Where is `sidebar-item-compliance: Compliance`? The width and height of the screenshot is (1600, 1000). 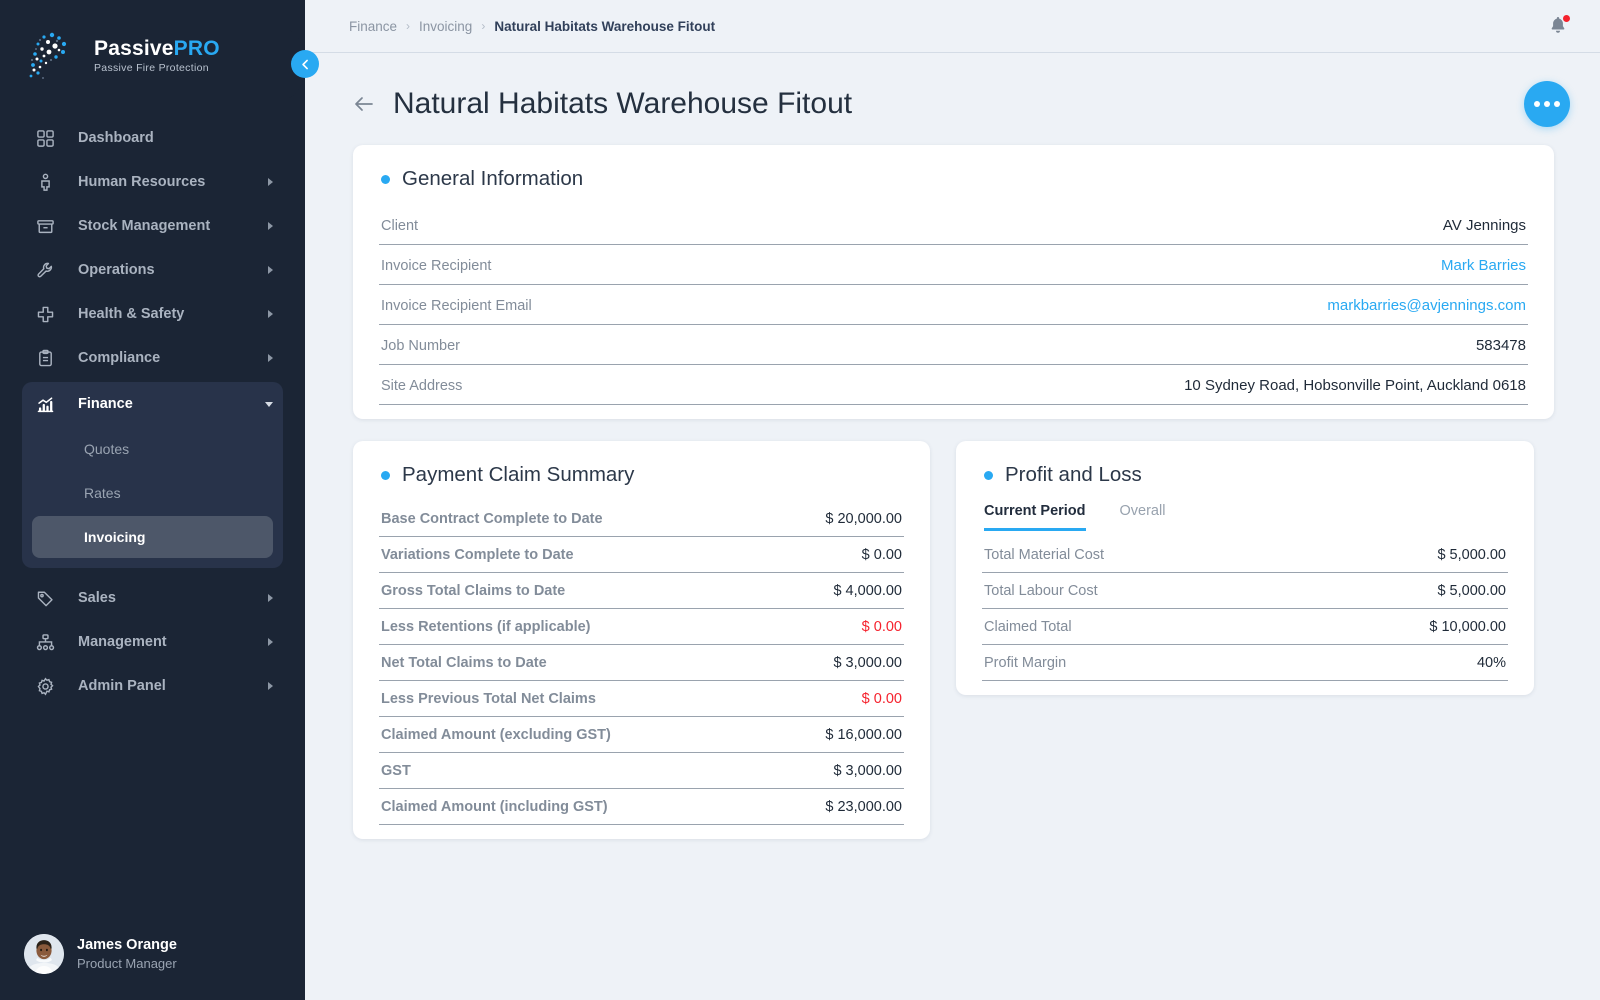 sidebar-item-compliance: Compliance is located at coordinates (152, 358).